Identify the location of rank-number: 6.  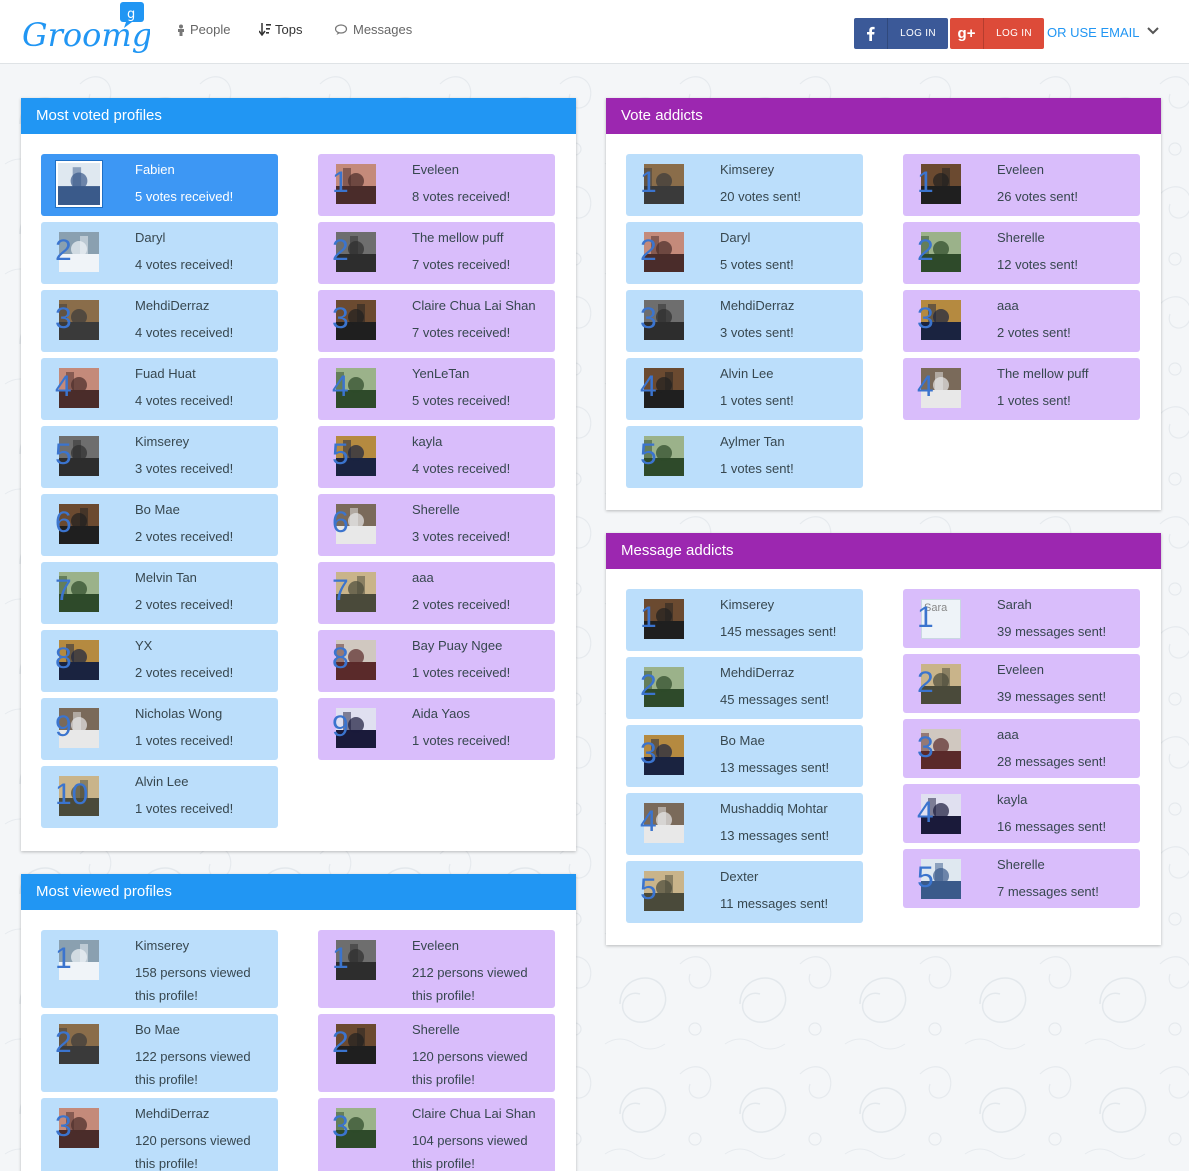
(340, 522).